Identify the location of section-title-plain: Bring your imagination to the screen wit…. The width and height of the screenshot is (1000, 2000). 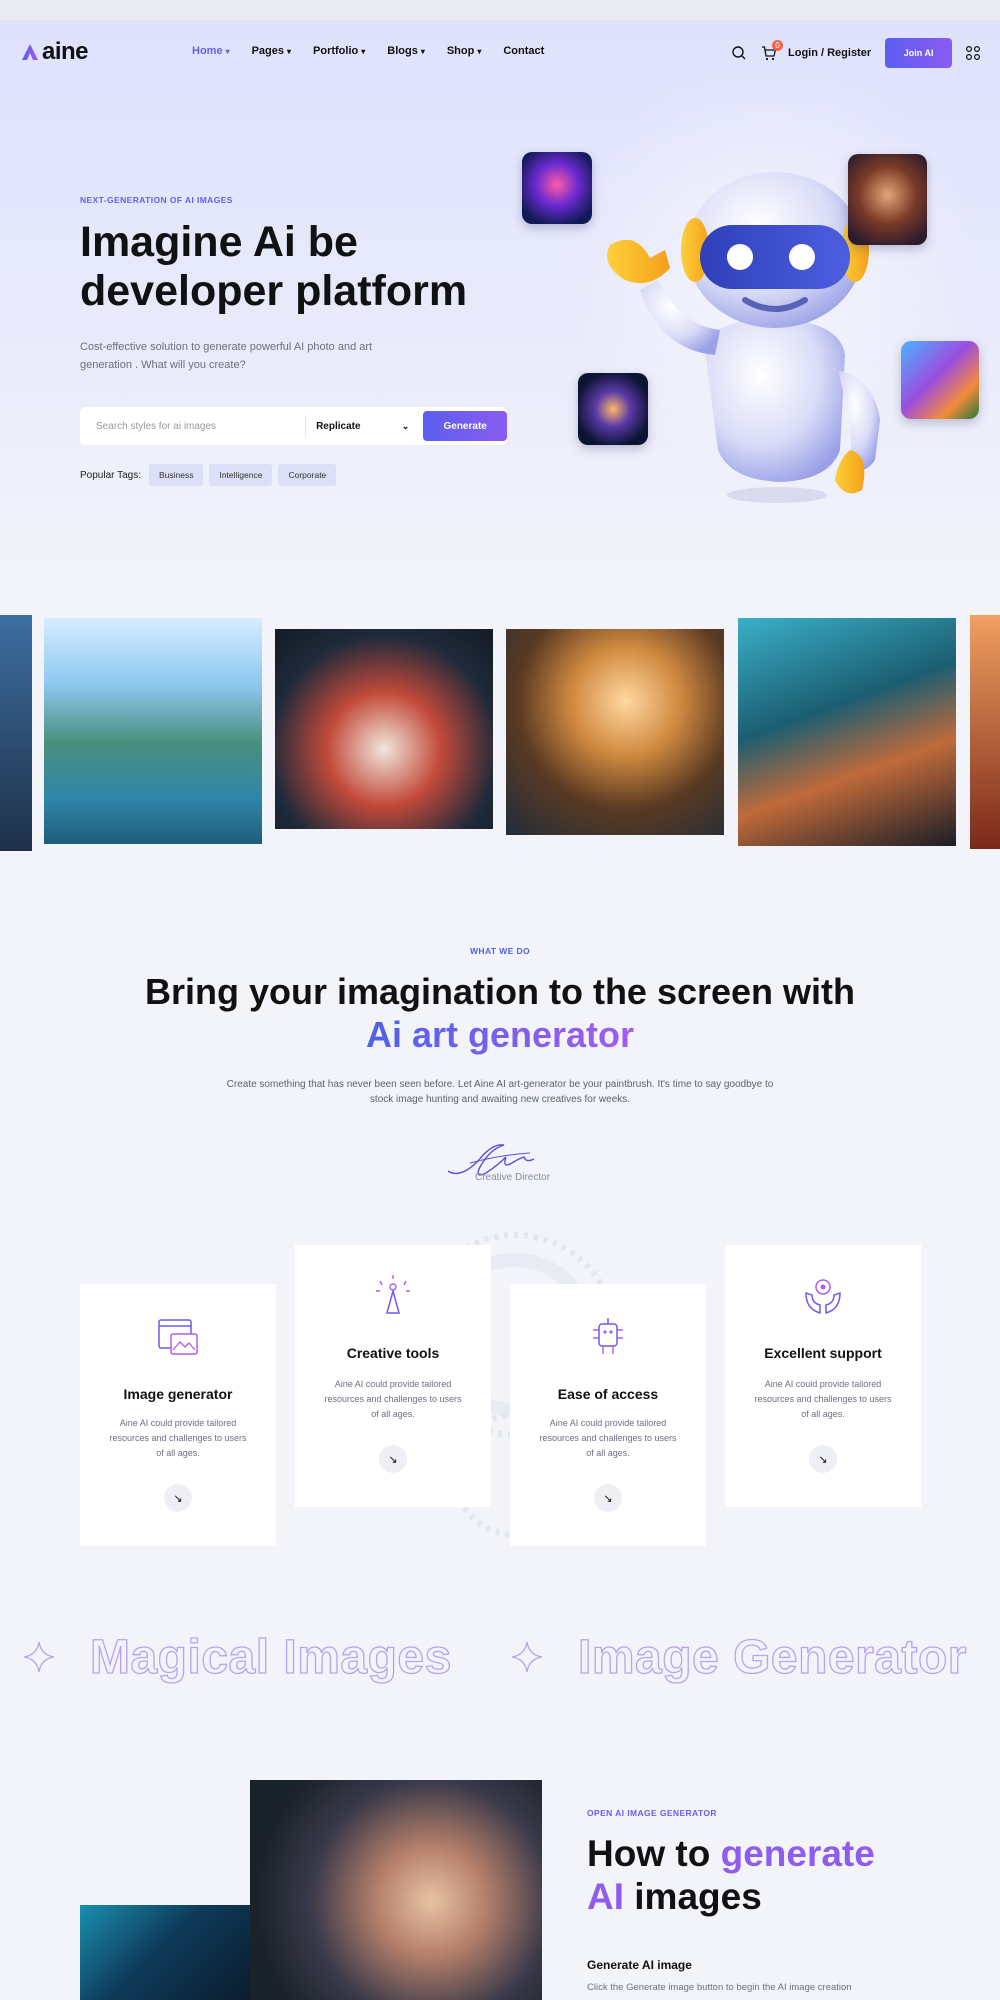
(500, 991).